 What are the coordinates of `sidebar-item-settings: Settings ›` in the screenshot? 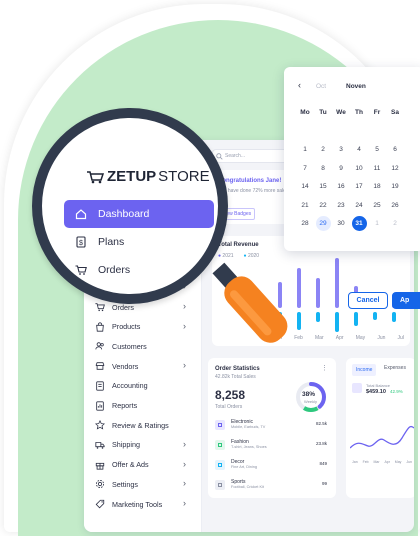 It's located at (144, 484).